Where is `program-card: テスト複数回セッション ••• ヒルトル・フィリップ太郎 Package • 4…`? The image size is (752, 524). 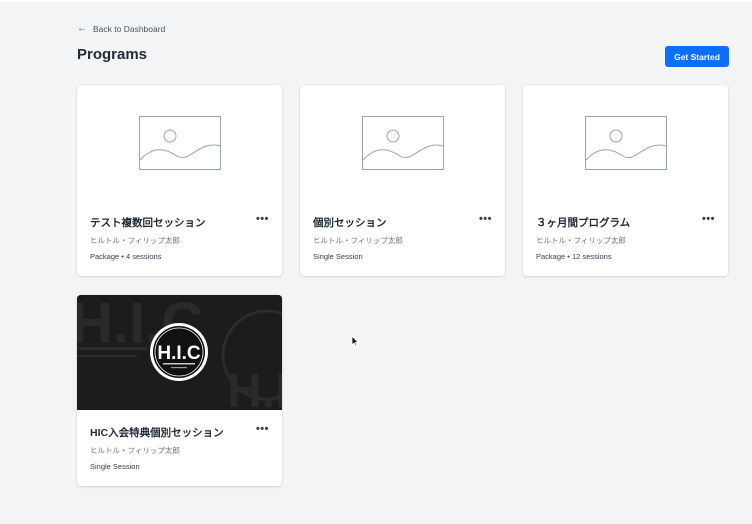 program-card: テスト複数回セッション ••• ヒルトル・フィリップ太郎 Package • 4… is located at coordinates (179, 180).